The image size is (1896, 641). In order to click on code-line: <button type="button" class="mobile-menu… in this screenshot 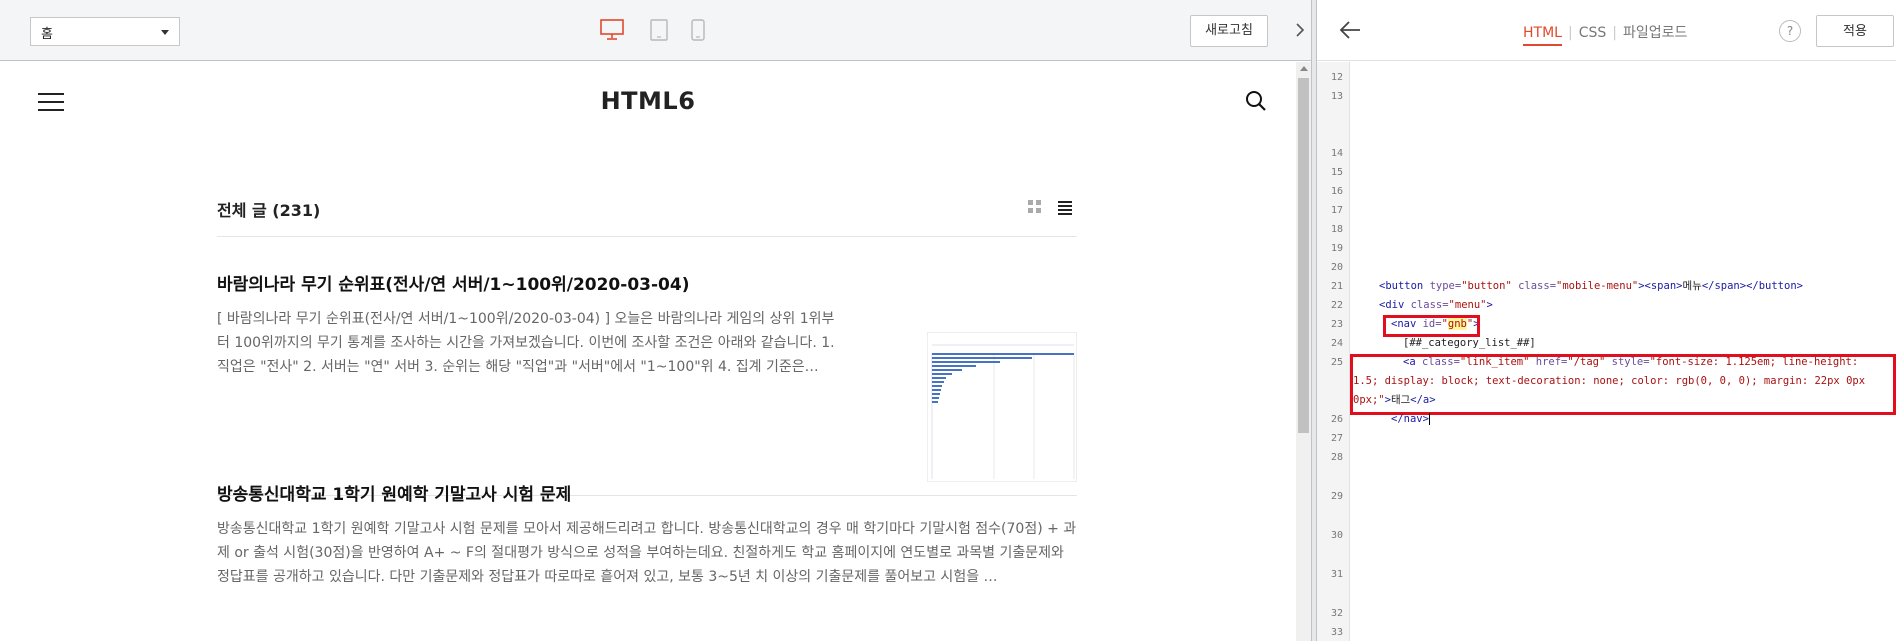, I will do `click(1591, 286)`.